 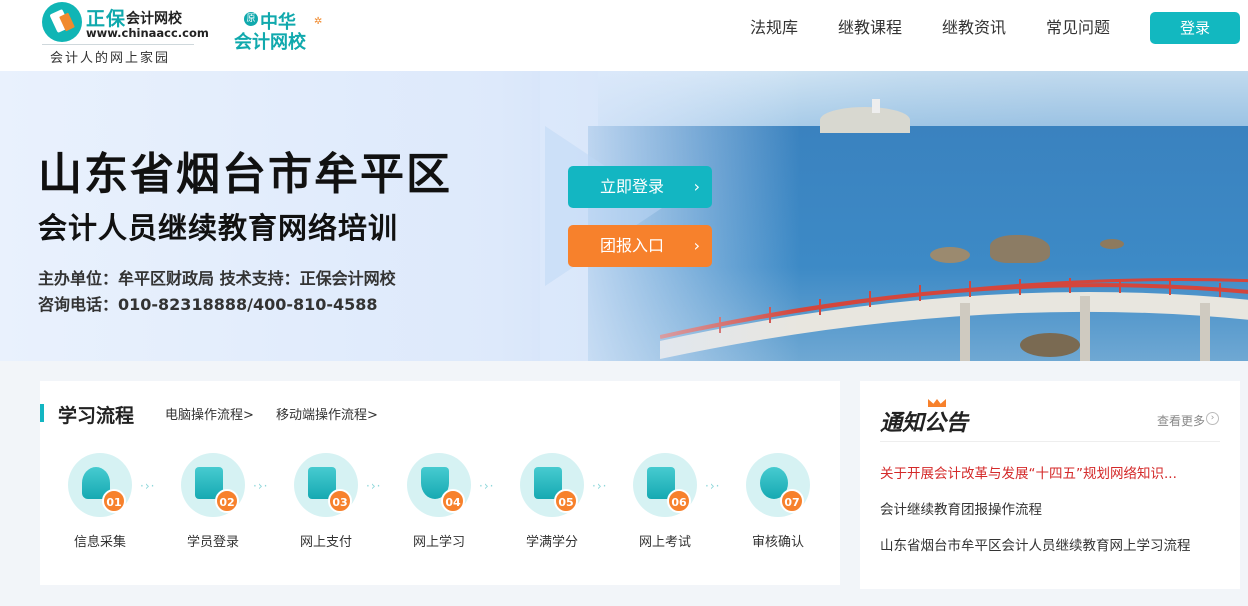 I want to click on logo2-star-icon: ✲, so click(x=318, y=21).